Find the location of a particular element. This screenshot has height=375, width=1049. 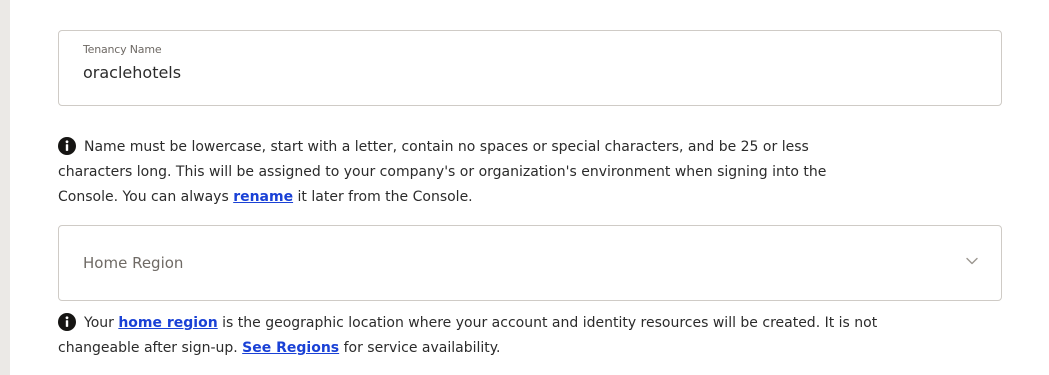

home-region-placeholder: Home Region is located at coordinates (133, 263).